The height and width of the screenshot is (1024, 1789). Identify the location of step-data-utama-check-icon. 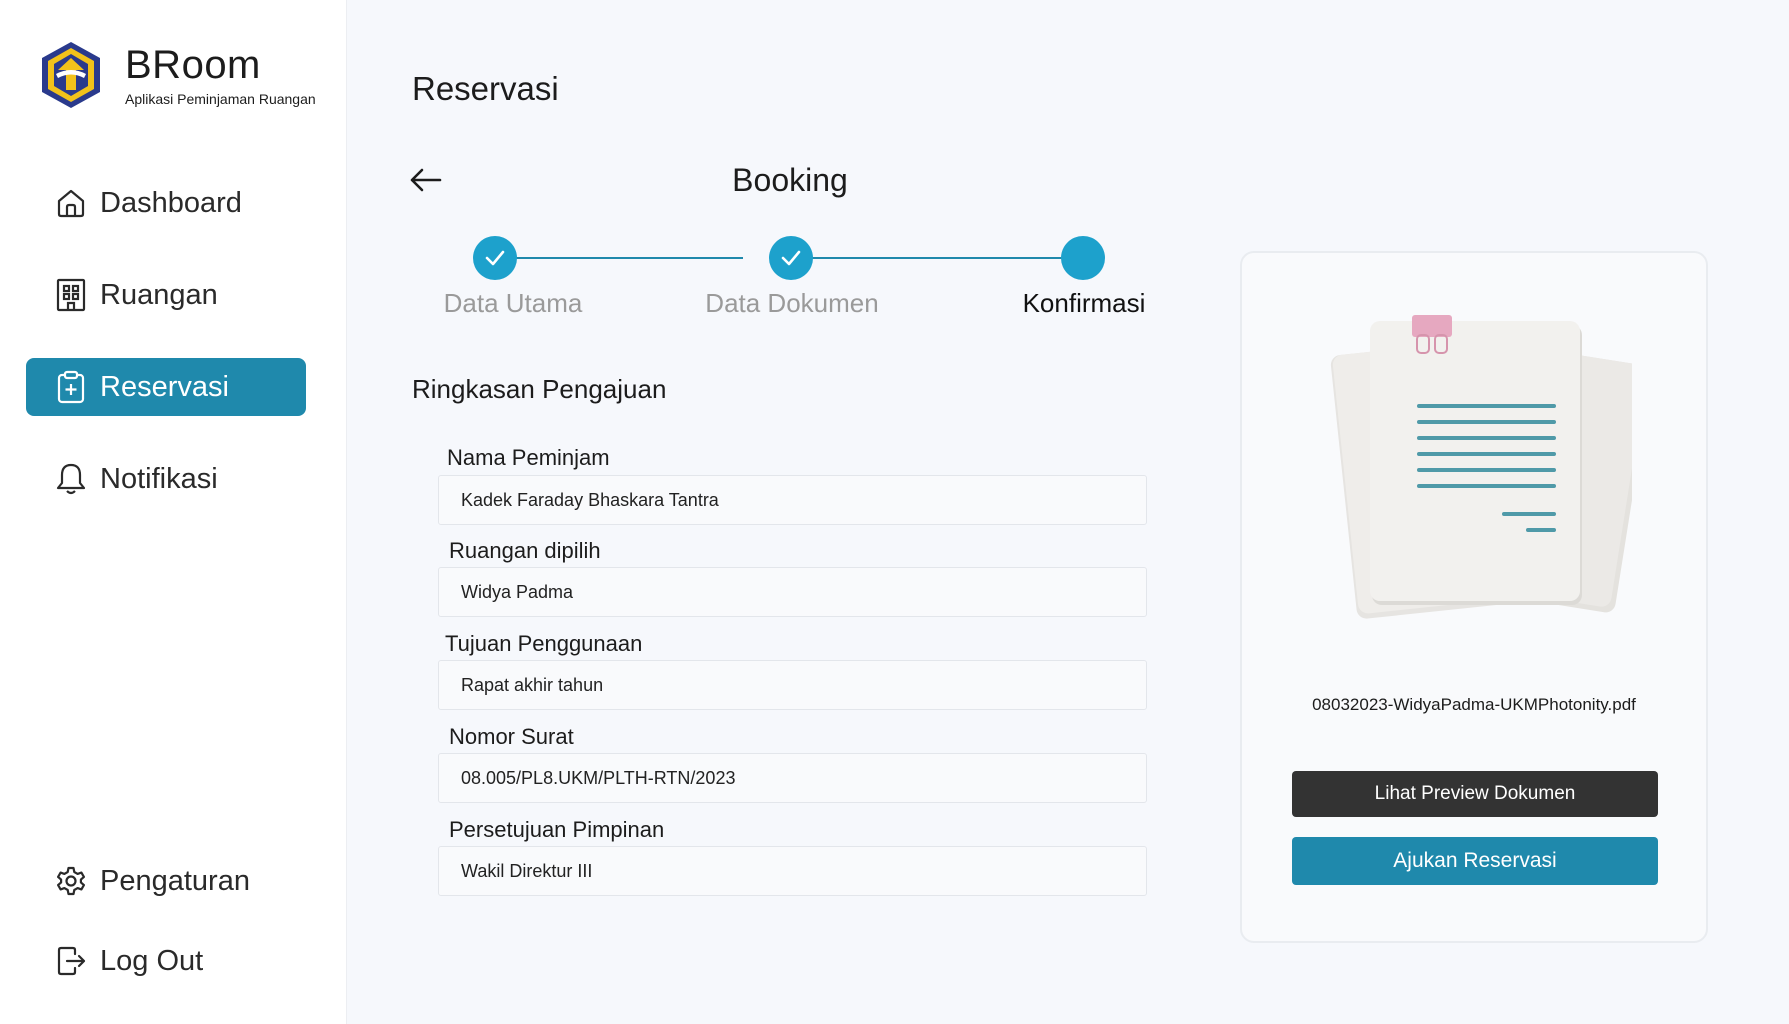
(495, 258).